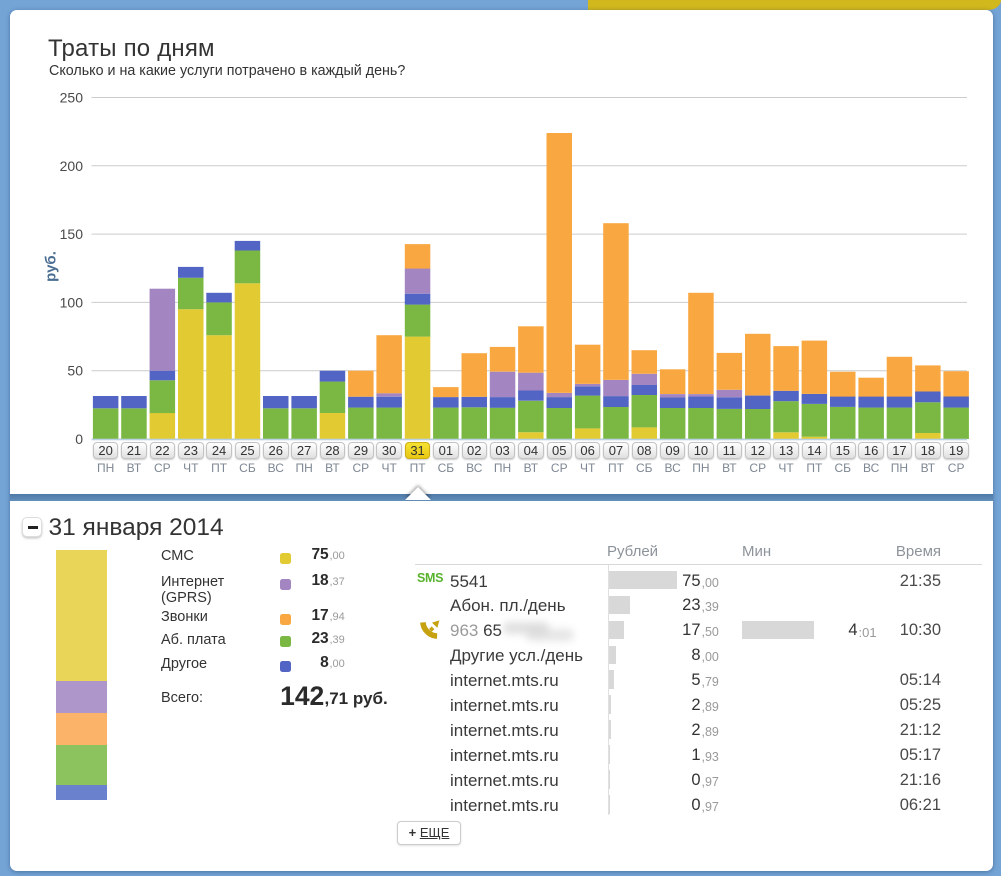 The image size is (1001, 876). I want to click on svg-text: 100, so click(72, 302).